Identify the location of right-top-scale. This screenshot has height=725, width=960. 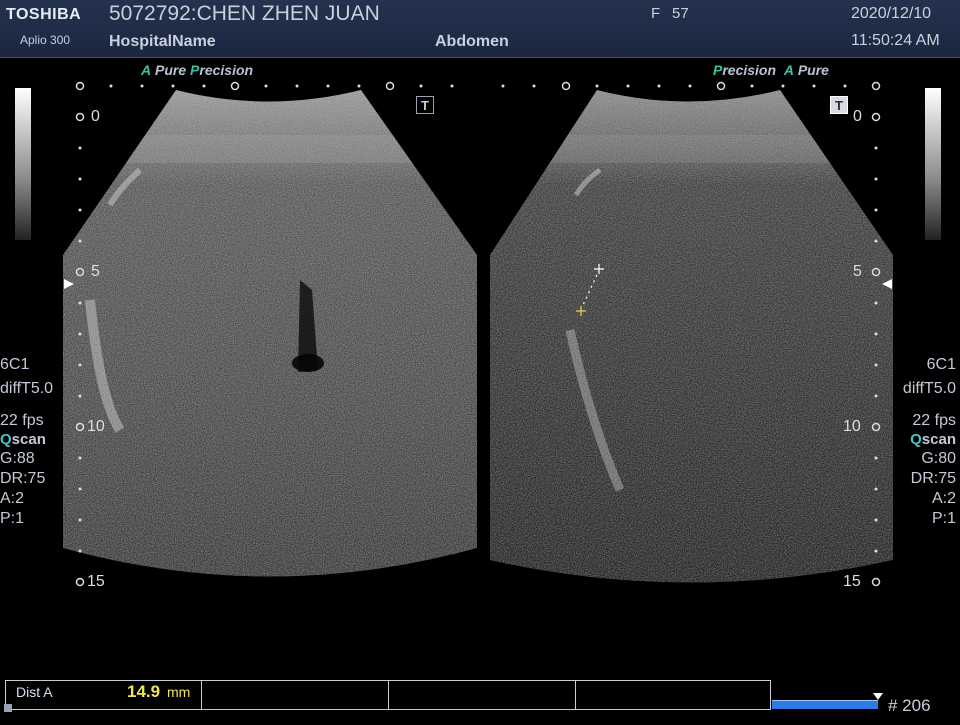
(691, 86).